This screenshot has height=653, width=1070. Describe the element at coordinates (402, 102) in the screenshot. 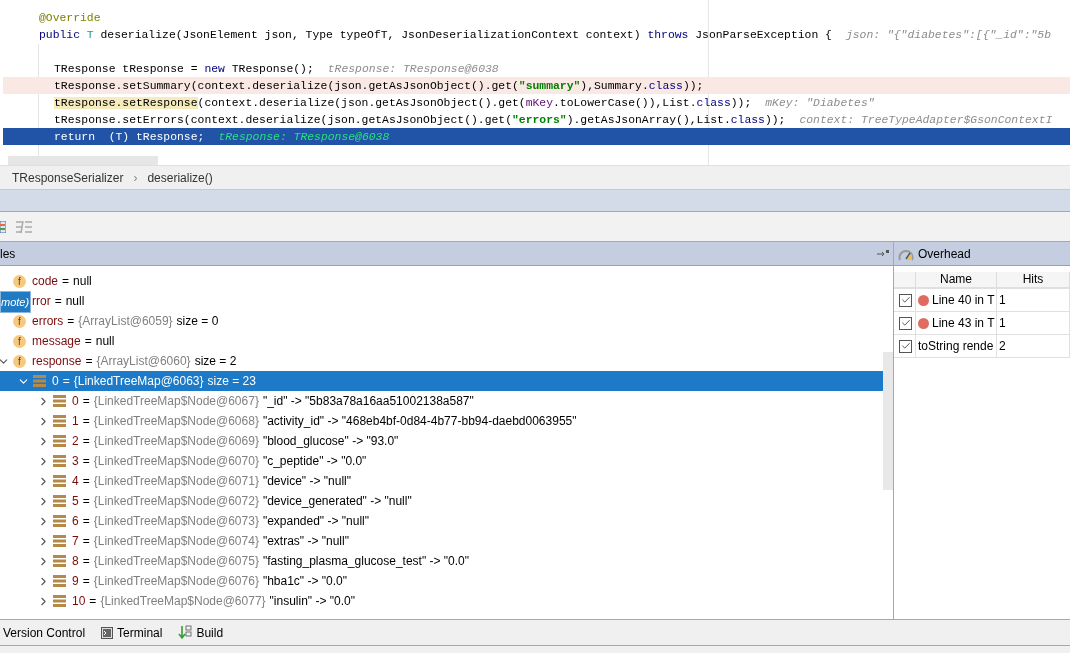

I see `code-text: tResponse.setResponse(context.deserialize(json.getAsJsonObject().get(mKey.toLowerCase()),List.class));` at that location.